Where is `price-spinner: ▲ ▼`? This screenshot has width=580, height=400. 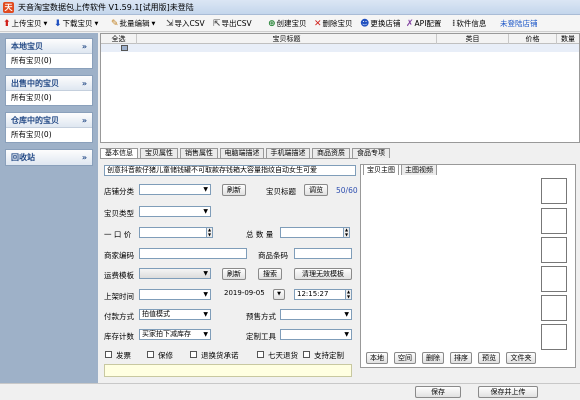 price-spinner: ▲ ▼ is located at coordinates (209, 232).